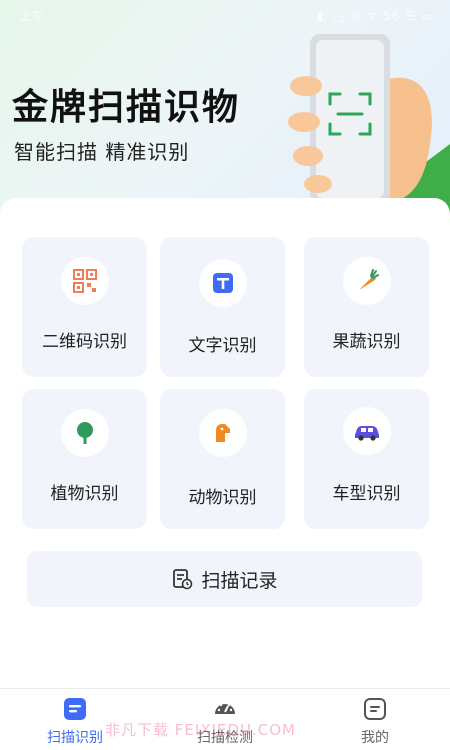 The width and height of the screenshot is (450, 750). What do you see at coordinates (84, 494) in the screenshot?
I see `tile-plant-label: 植物识别` at bounding box center [84, 494].